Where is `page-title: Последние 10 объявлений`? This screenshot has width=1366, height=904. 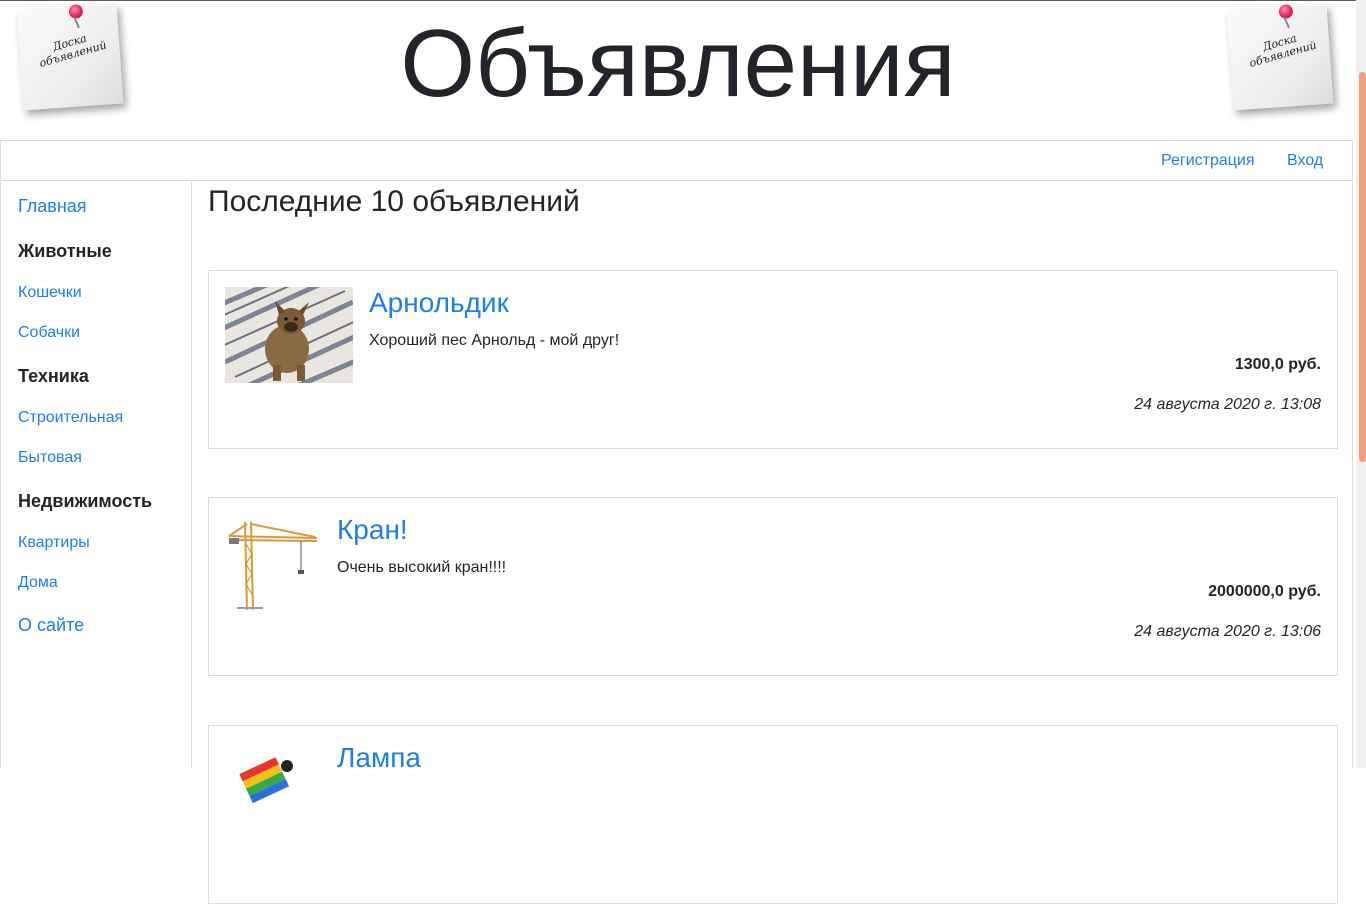
page-title: Последние 10 объявлений is located at coordinates (394, 201).